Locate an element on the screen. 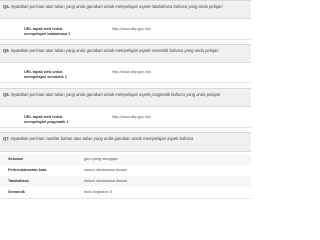  answer-label: Tatabahasa is located at coordinates (18, 181).